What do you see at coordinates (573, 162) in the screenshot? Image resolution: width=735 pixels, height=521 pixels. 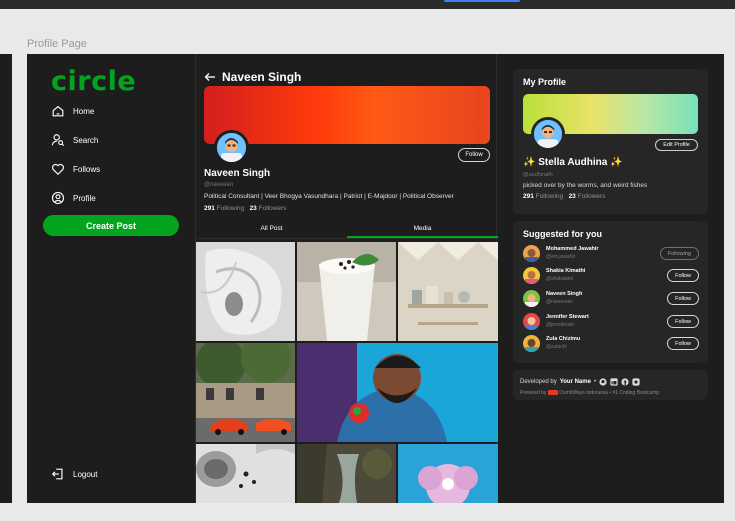 I see `my-profile-name-line: ✨ Stella Audhina ✨` at bounding box center [573, 162].